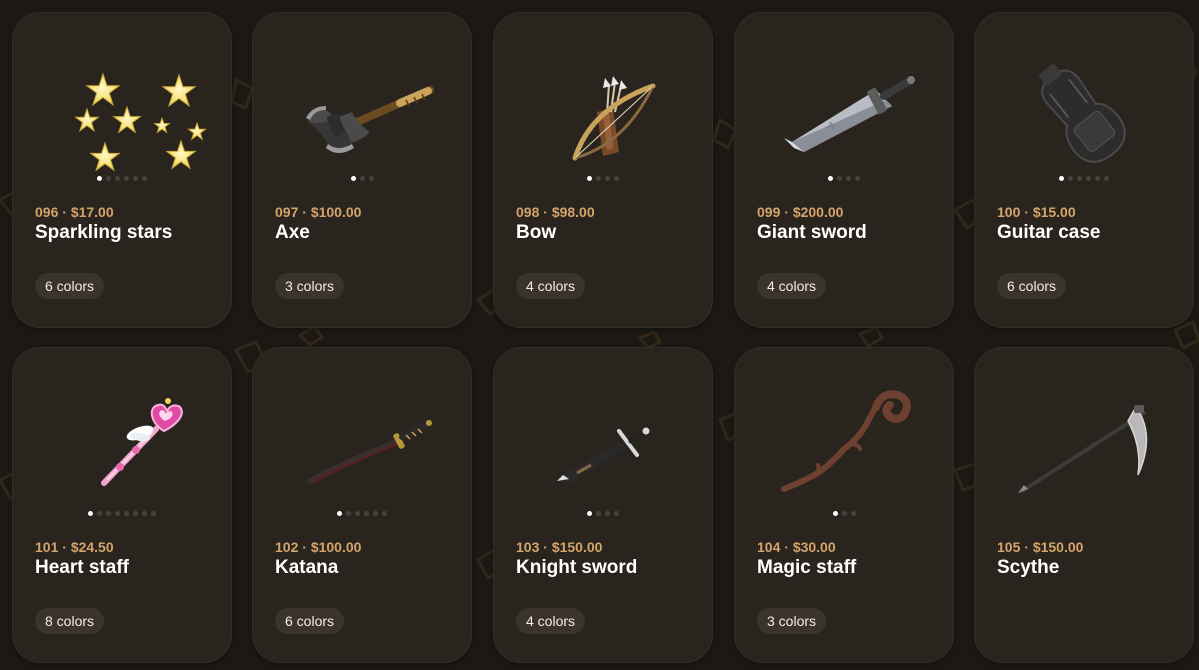 The width and height of the screenshot is (1199, 670). I want to click on product-card: 097 · $100.00 Axe 3 colors, so click(362, 170).